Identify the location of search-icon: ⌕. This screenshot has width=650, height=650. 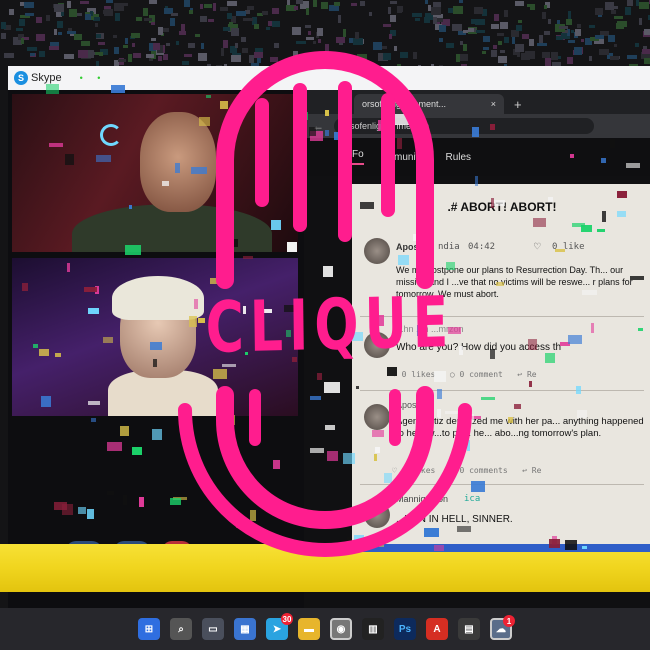
(181, 629).